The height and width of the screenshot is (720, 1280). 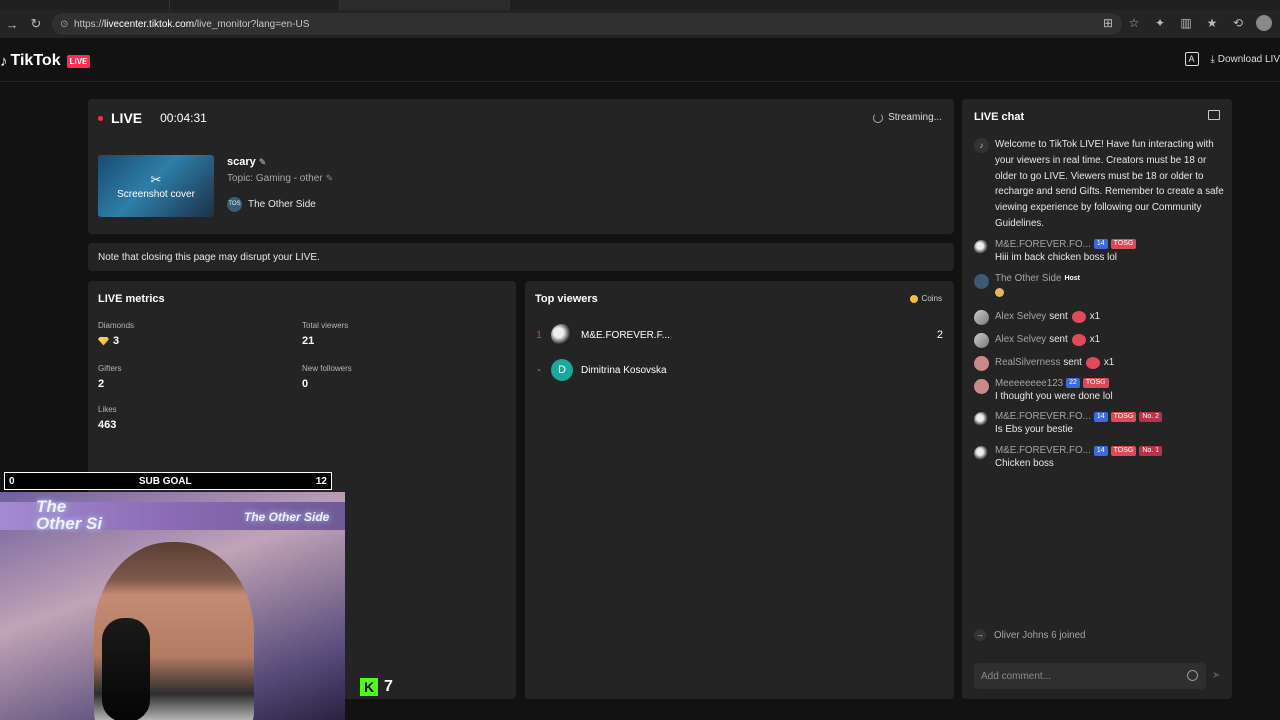 What do you see at coordinates (878, 117) in the screenshot?
I see `spinner-icon` at bounding box center [878, 117].